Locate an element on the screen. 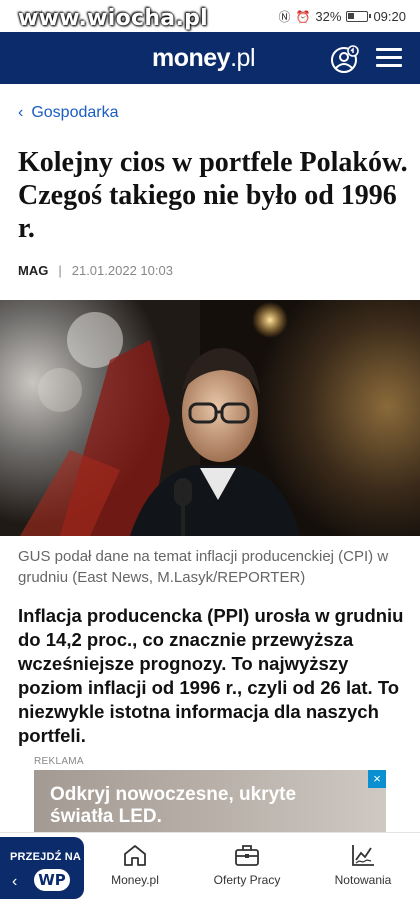  logo-main: money is located at coordinates (191, 58).